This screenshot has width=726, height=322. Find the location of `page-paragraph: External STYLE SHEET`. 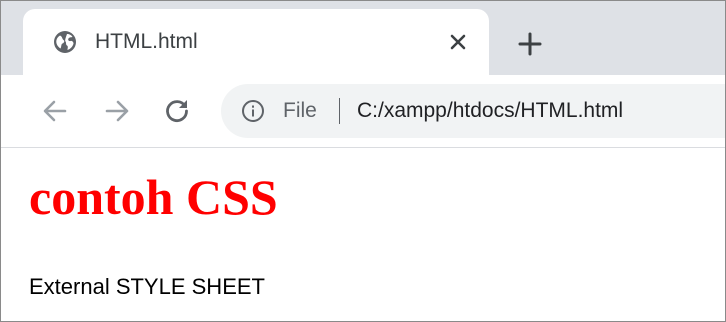

page-paragraph: External STYLE SHEET is located at coordinates (147, 286).